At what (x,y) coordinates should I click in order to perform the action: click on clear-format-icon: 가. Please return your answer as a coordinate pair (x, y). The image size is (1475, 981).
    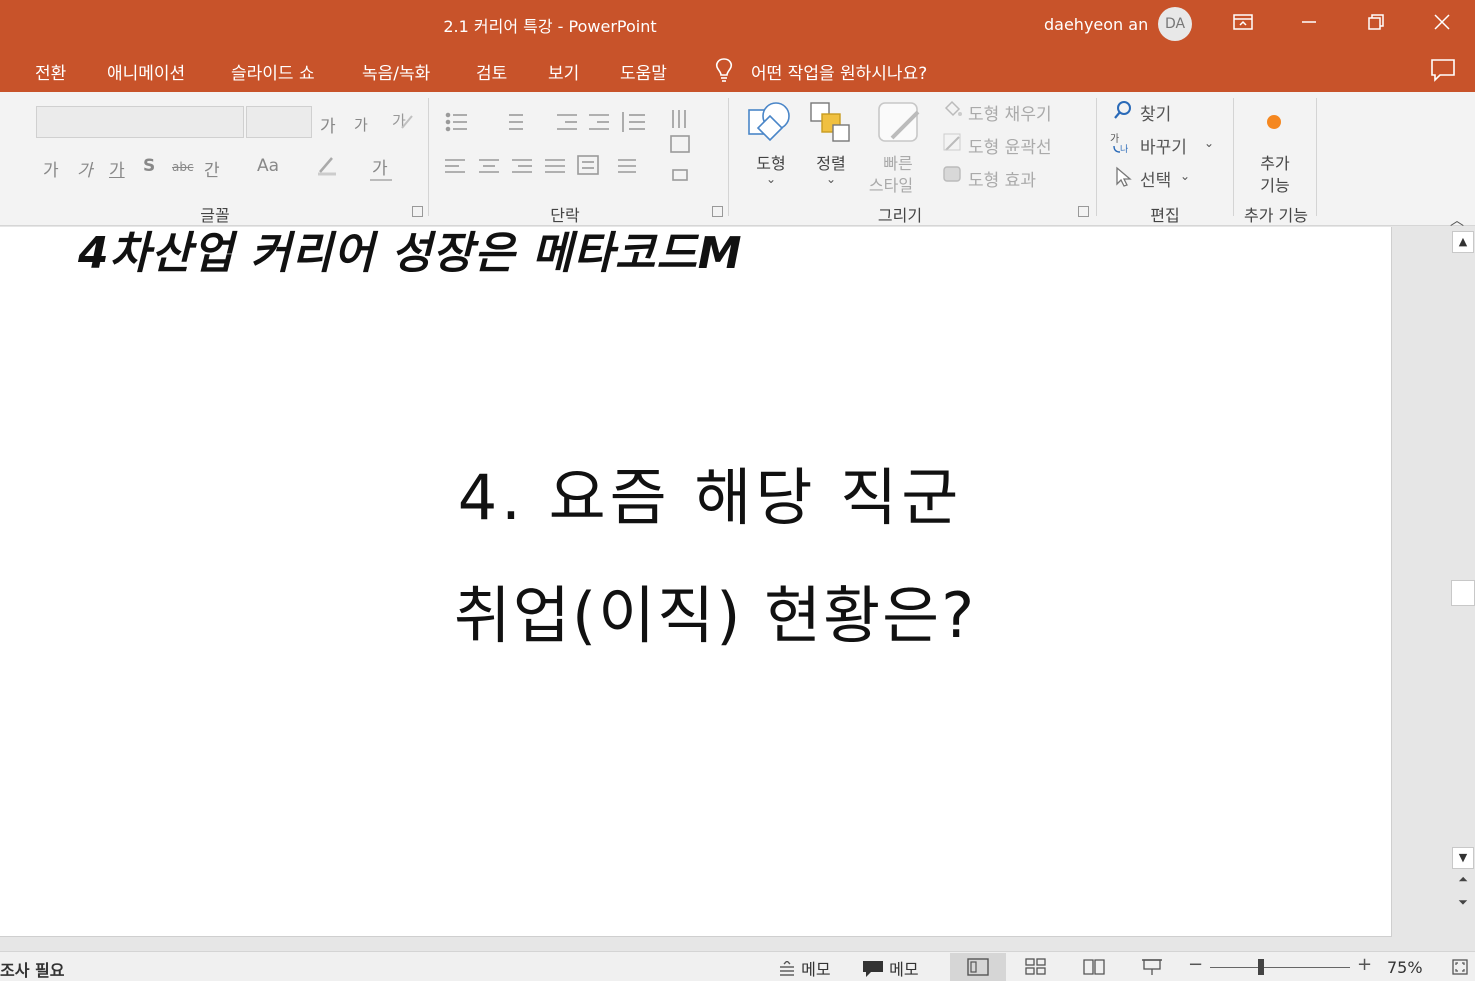
    Looking at the image, I should click on (402, 123).